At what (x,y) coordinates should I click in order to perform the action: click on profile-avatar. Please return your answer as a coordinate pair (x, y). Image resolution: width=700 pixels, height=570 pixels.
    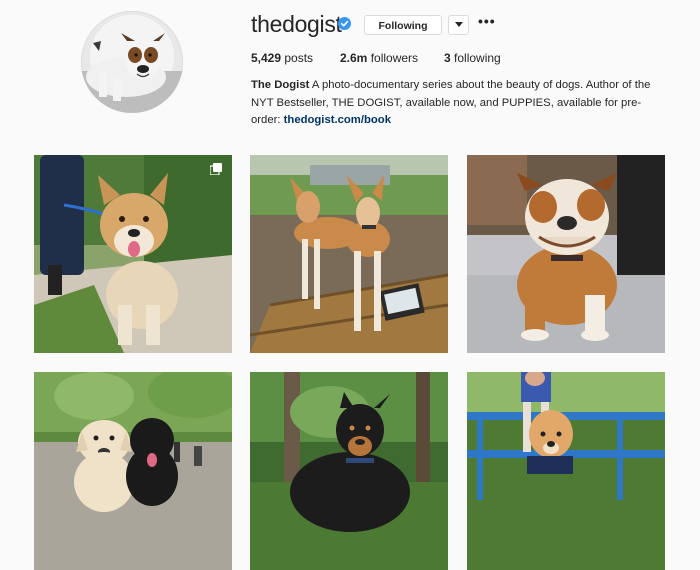
    Looking at the image, I should click on (132, 62).